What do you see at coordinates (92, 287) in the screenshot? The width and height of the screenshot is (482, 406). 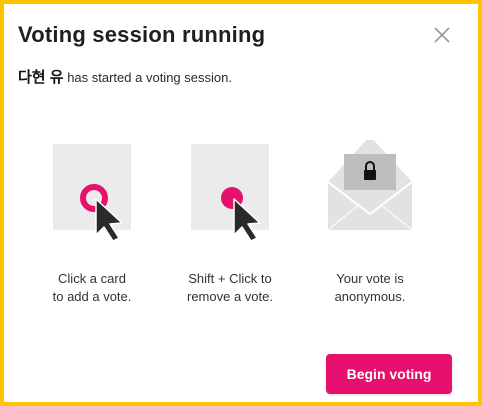 I see `step-caption: Click a card to add a vote.` at bounding box center [92, 287].